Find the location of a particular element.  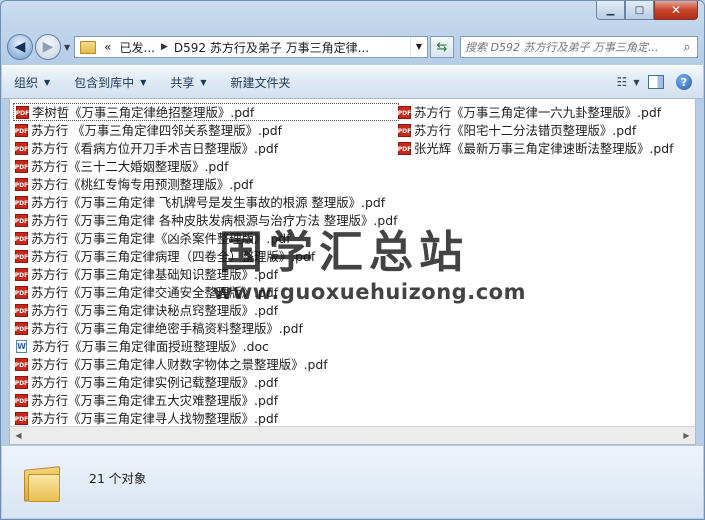

file-name: 苏方行《阳宅十二分法错页整理版》.pdf is located at coordinates (525, 130).